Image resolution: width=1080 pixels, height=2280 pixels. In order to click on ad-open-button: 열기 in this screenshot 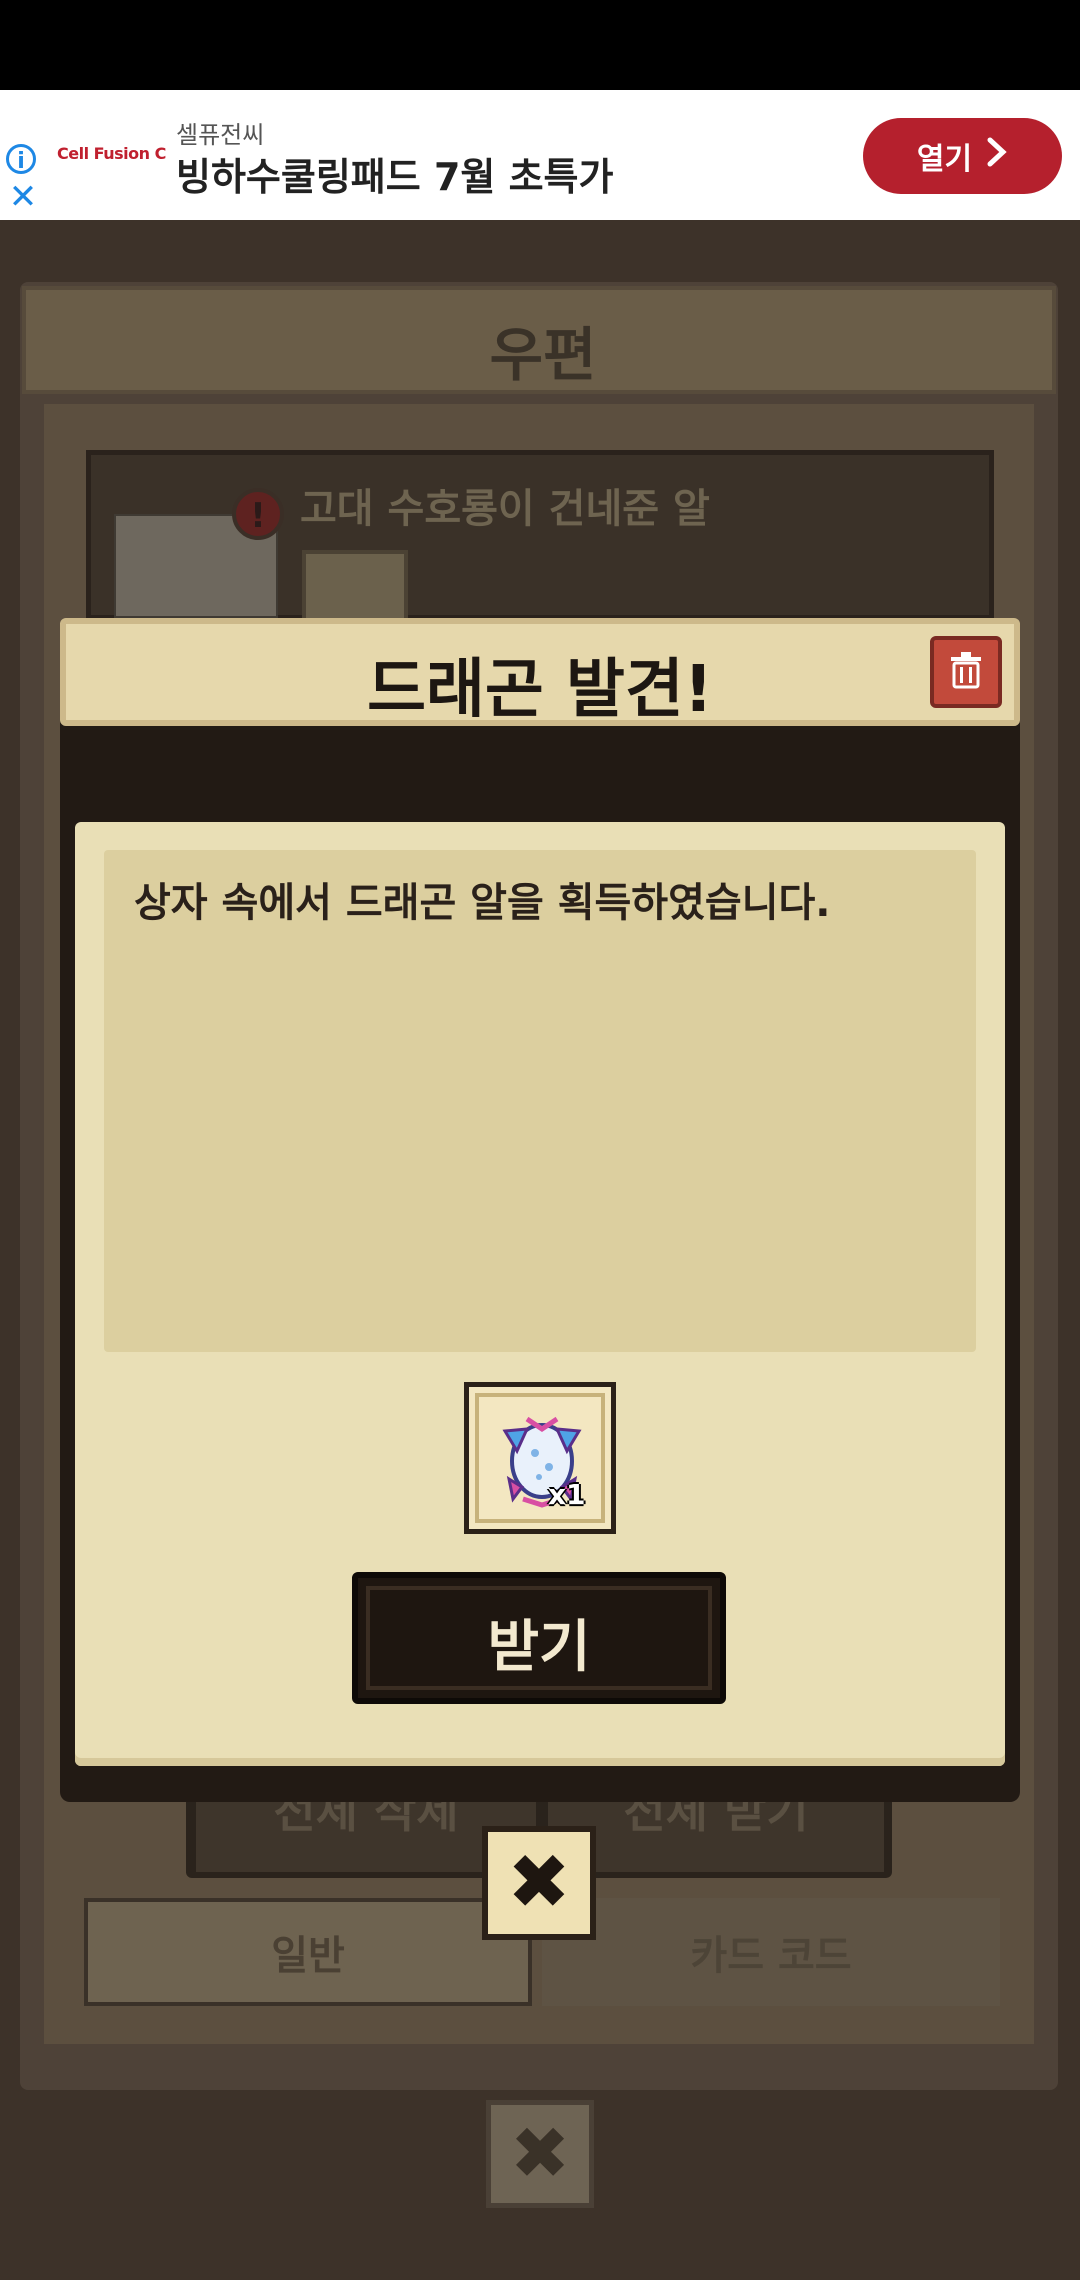, I will do `click(962, 156)`.